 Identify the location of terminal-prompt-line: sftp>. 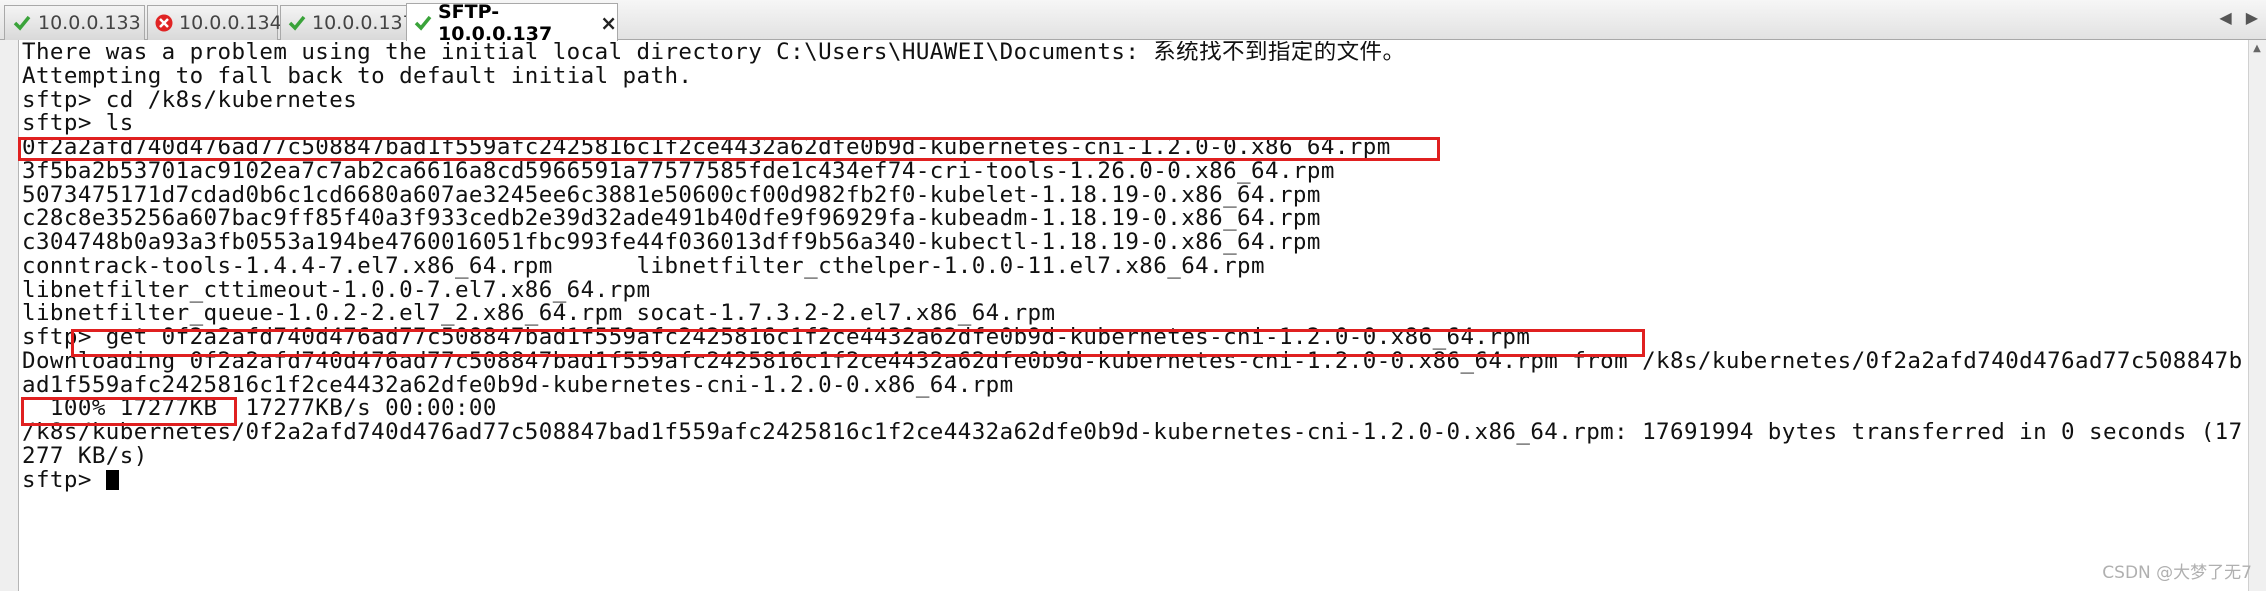
(1138, 479).